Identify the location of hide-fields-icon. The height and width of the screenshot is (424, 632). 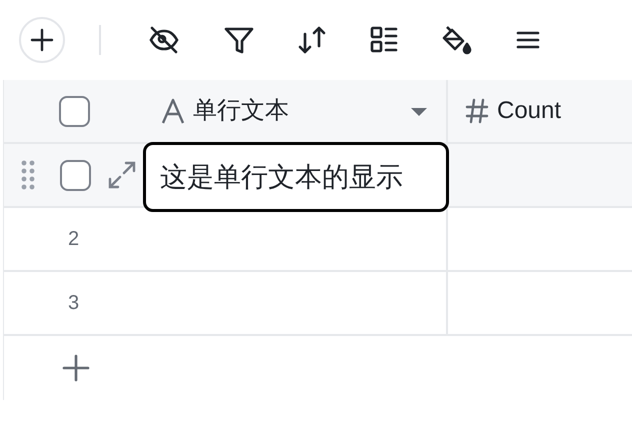
(164, 40).